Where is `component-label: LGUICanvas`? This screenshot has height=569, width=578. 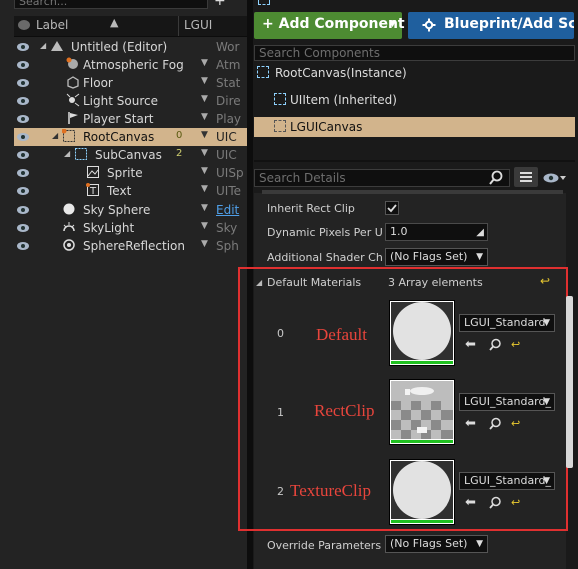
component-label: LGUICanvas is located at coordinates (326, 127).